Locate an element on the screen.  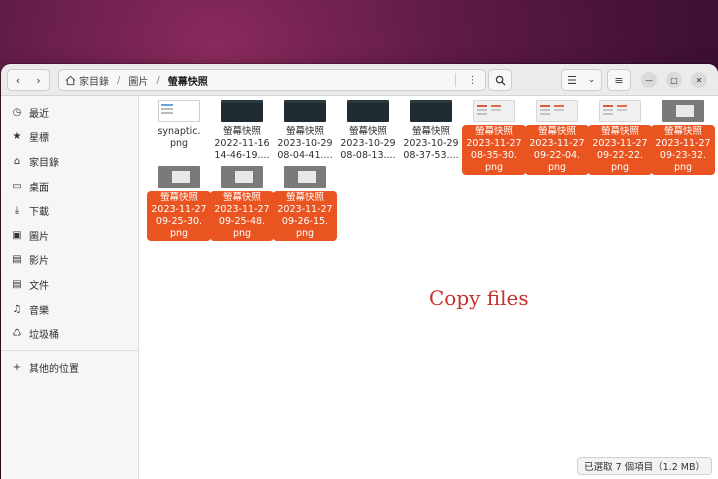
path-menu-button: ⋮ is located at coordinates (467, 80).